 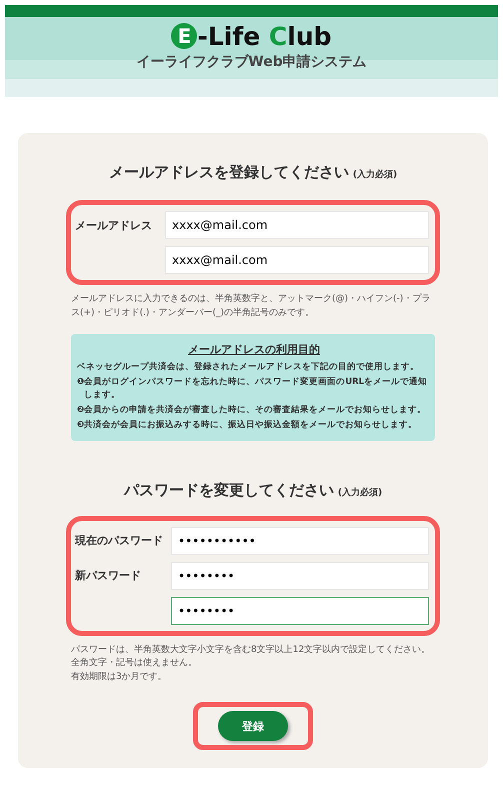 I want to click on field-label: 新パスワード, so click(x=108, y=576).